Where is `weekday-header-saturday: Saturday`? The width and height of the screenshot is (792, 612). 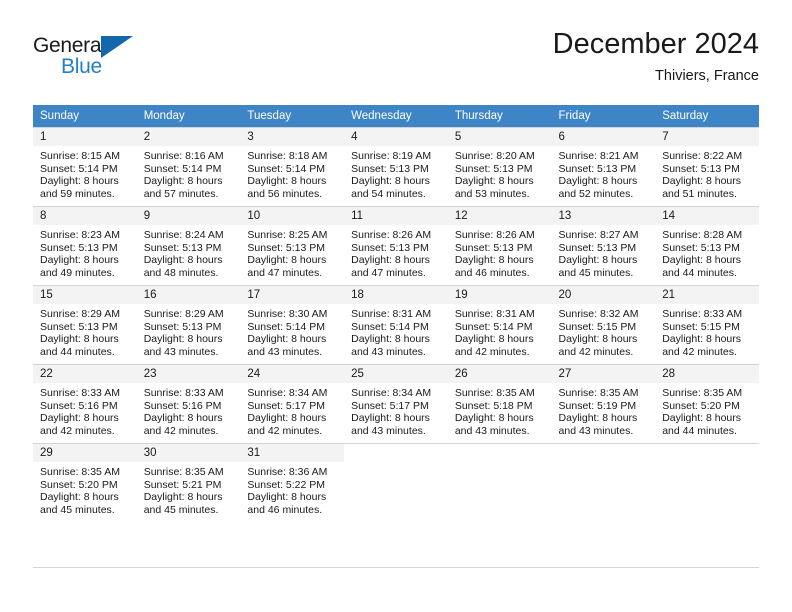
weekday-header-saturday: Saturday is located at coordinates (707, 116).